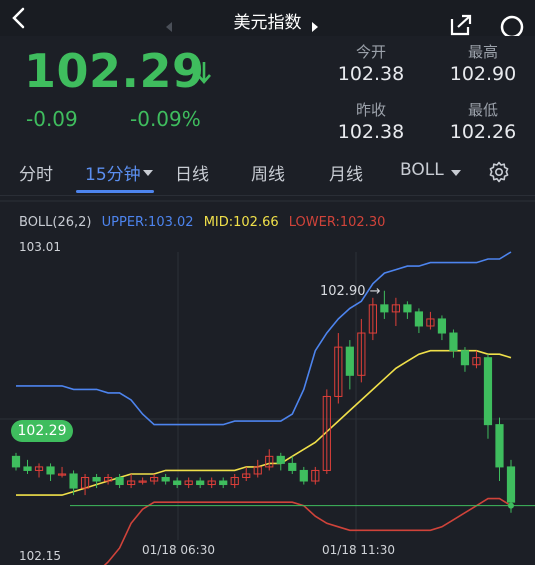 This screenshot has width=535, height=565. I want to click on low-label: 最低, so click(482, 110).